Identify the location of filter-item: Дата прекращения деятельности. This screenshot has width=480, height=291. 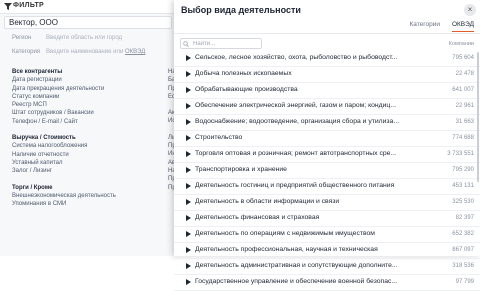
(64, 89).